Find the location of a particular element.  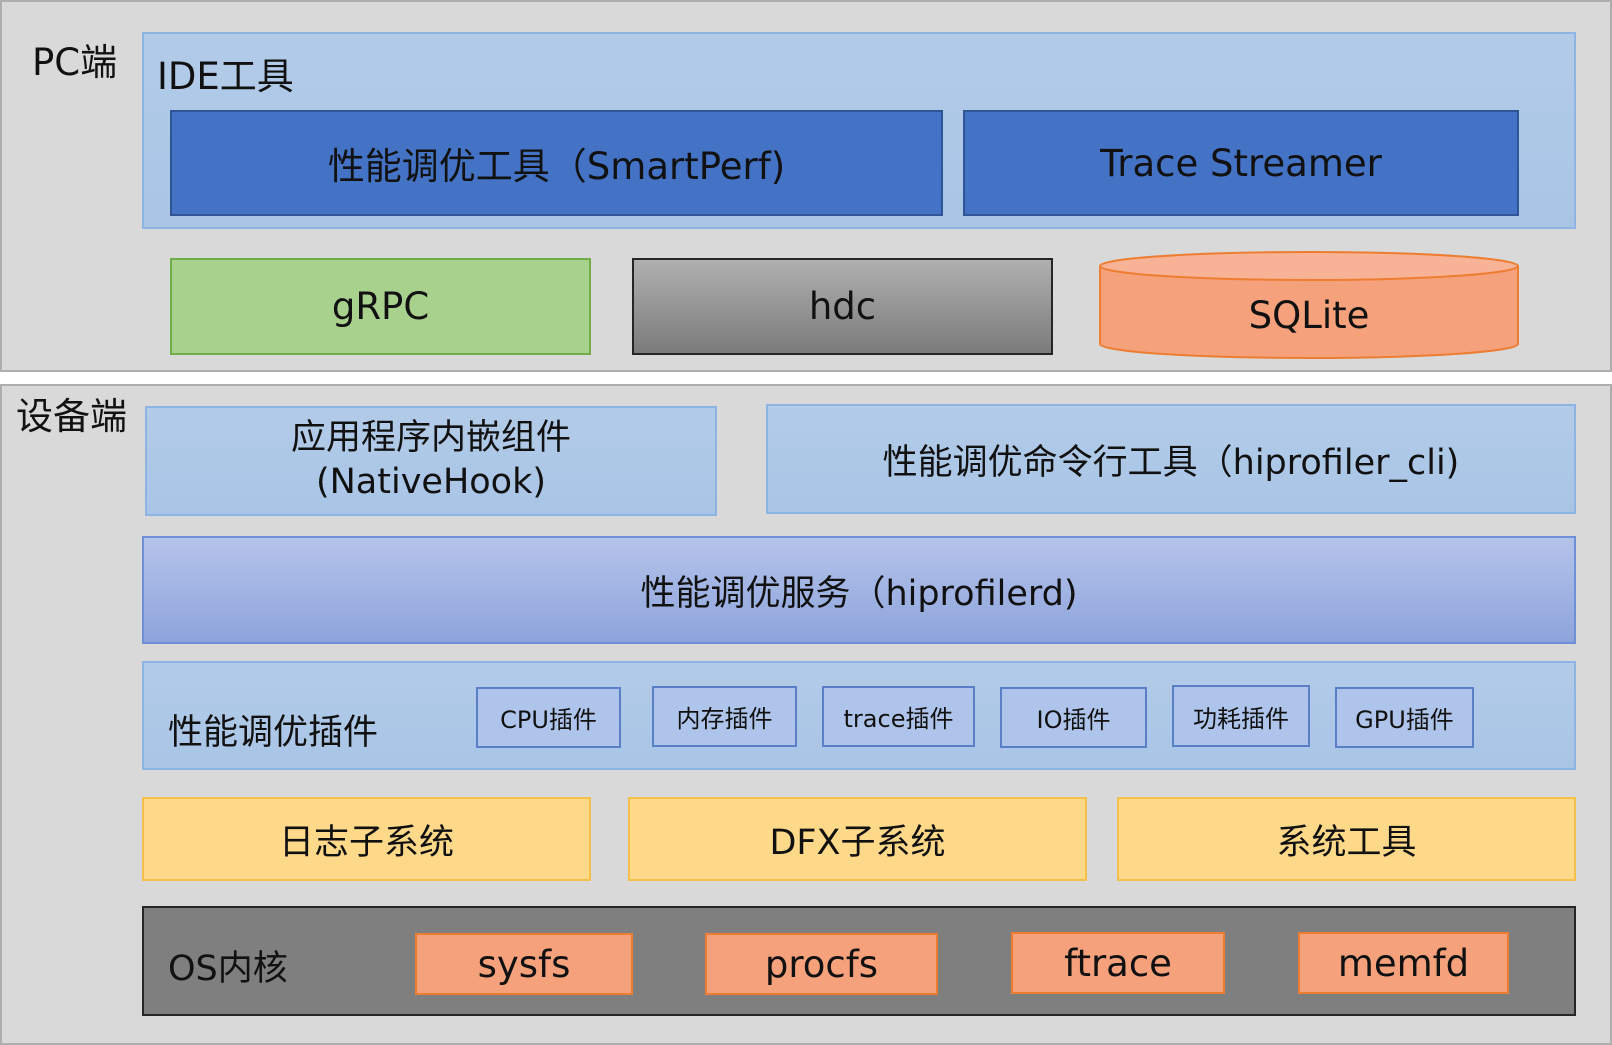

memfd-box: memfd is located at coordinates (1403, 963).